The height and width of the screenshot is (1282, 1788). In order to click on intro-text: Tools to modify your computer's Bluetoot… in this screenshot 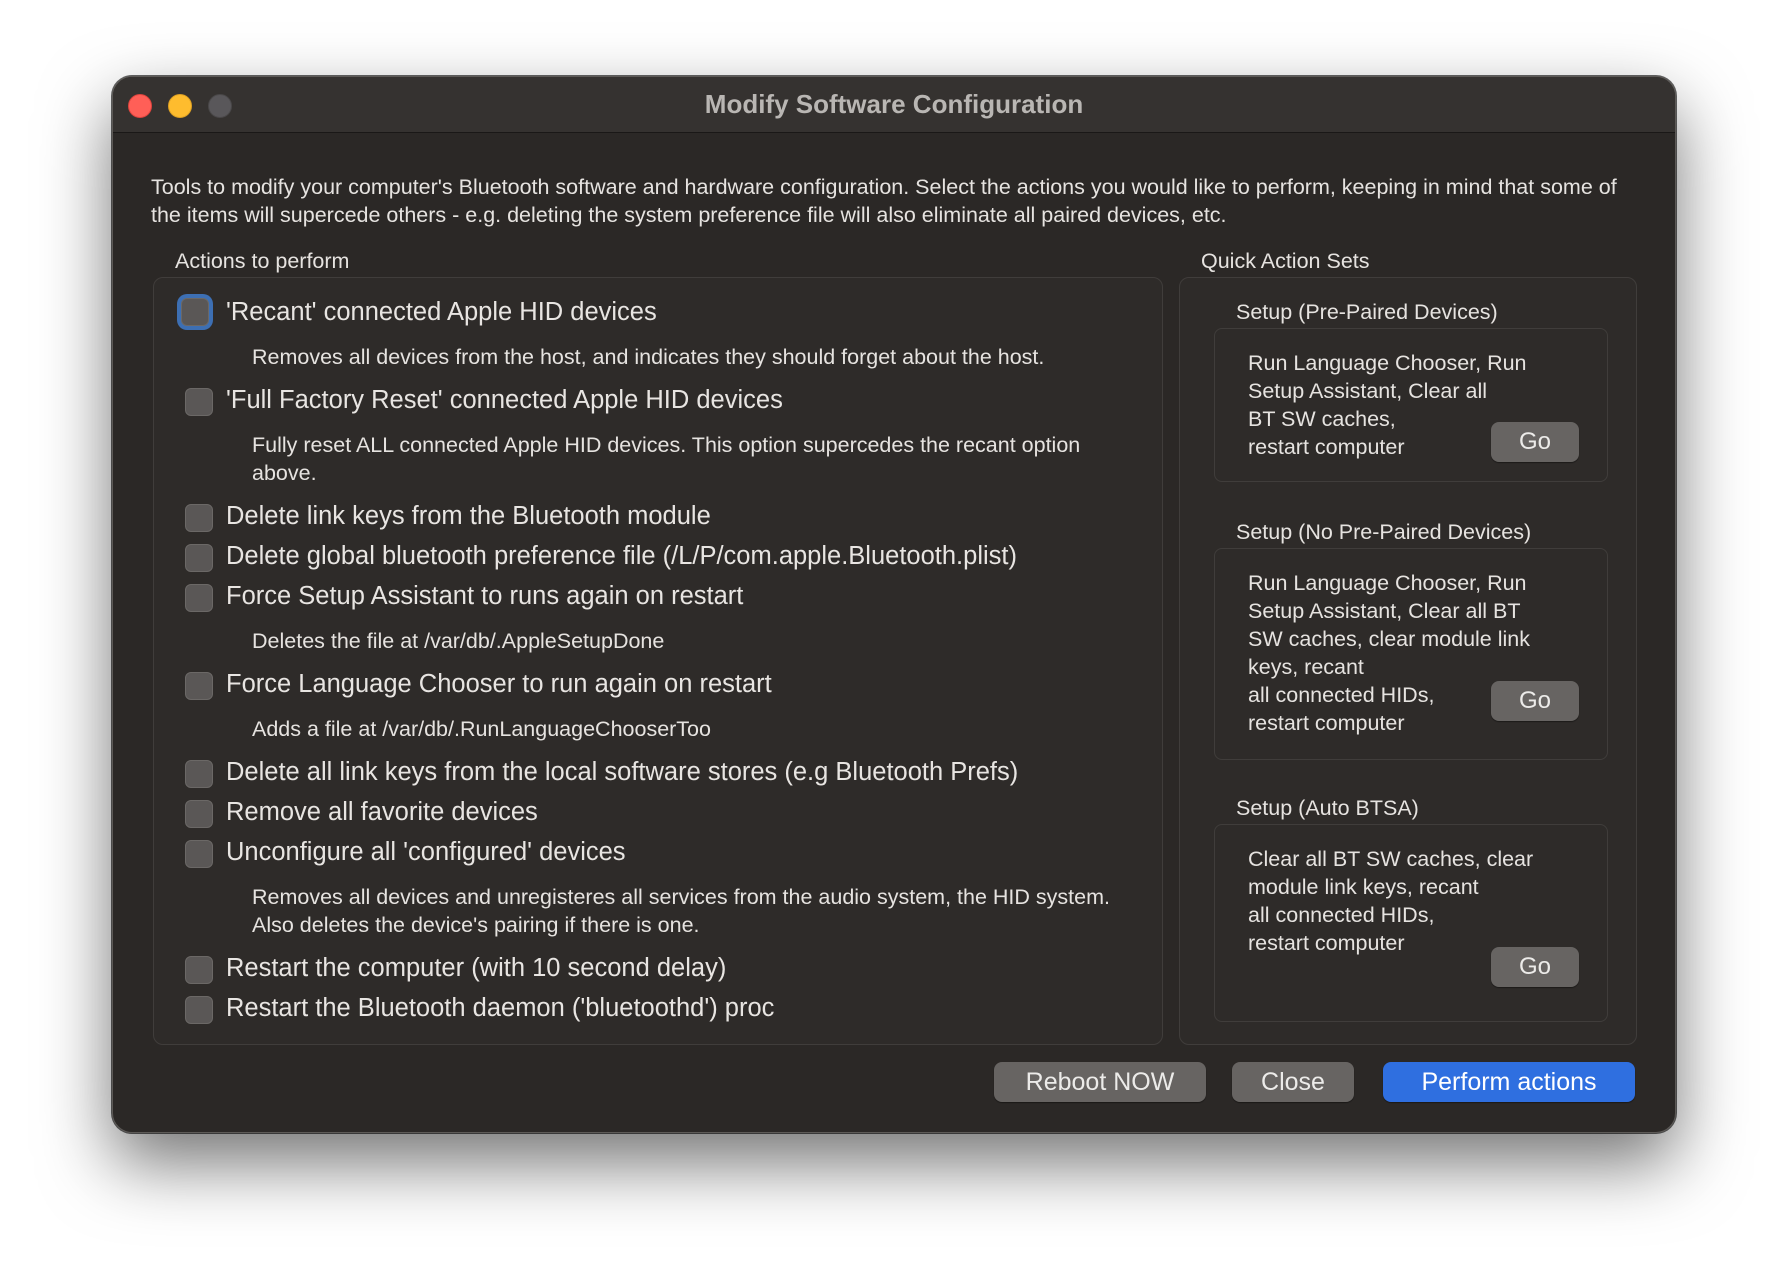, I will do `click(884, 201)`.